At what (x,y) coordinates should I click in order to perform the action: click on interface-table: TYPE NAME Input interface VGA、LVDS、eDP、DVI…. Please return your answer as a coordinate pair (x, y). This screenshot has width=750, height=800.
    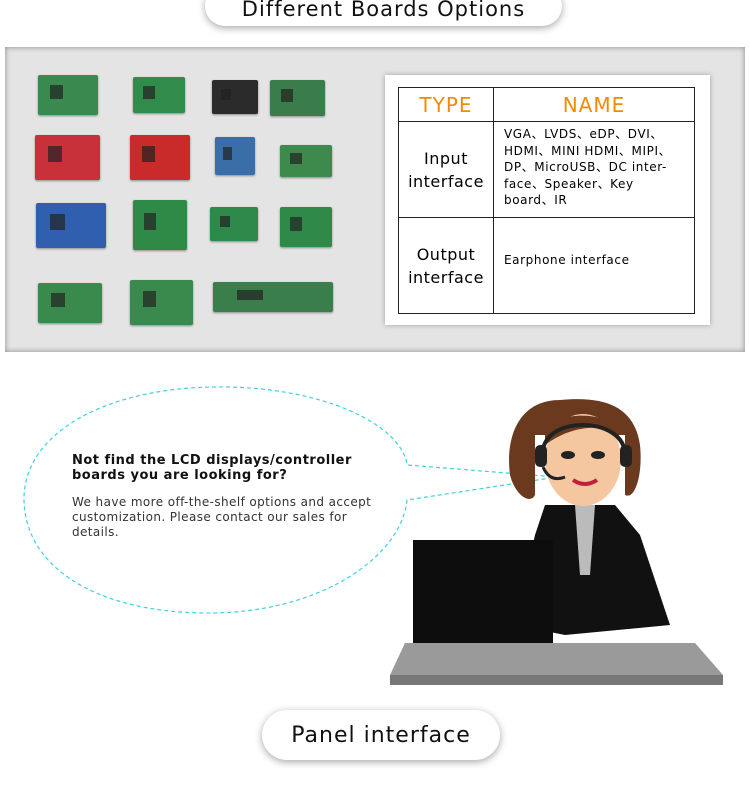
    Looking at the image, I should click on (546, 200).